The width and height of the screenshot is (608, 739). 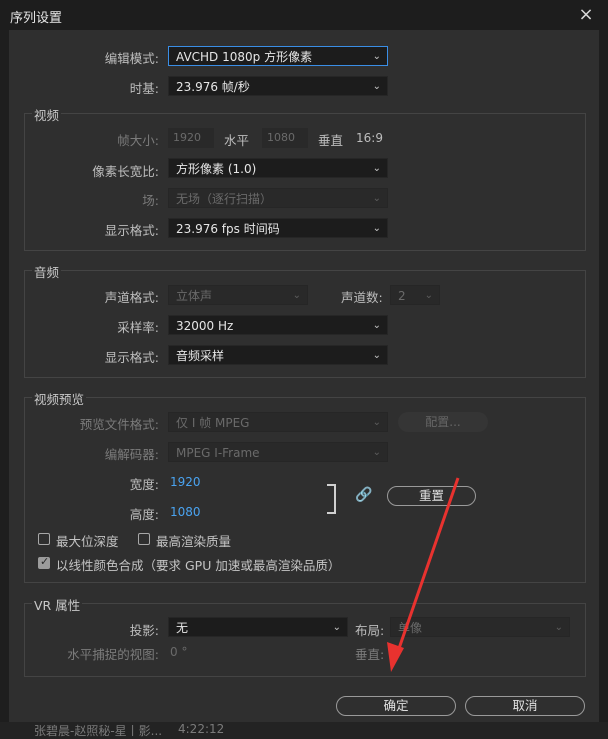 What do you see at coordinates (395, 657) in the screenshot?
I see `annotation-arrow-head` at bounding box center [395, 657].